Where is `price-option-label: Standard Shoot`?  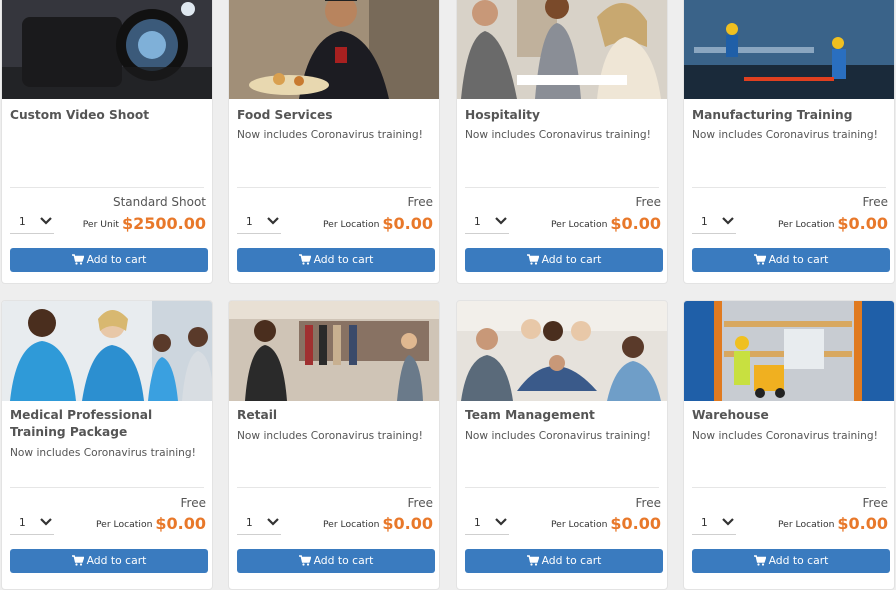 price-option-label: Standard Shoot is located at coordinates (159, 202).